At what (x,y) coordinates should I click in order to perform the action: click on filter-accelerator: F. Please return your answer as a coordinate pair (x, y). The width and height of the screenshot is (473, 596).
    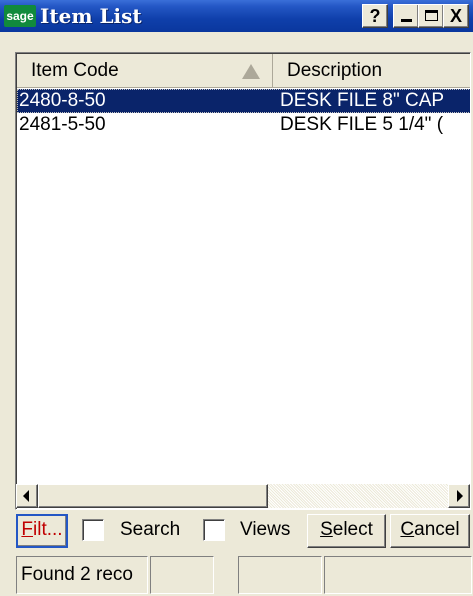
    Looking at the image, I should click on (27, 529).